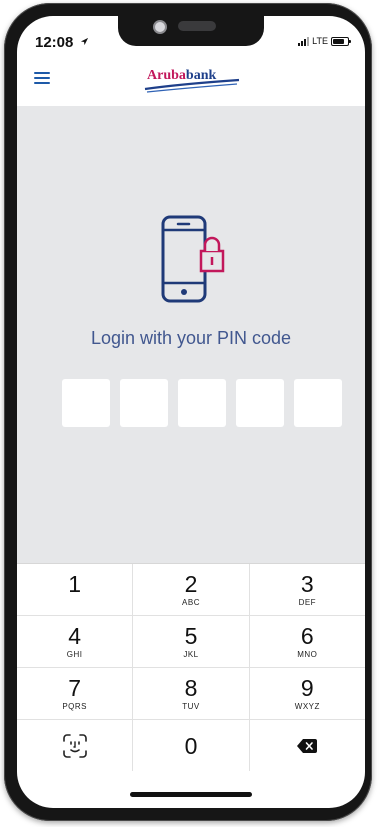 This screenshot has height=827, width=379. I want to click on battery-icon, so click(341, 41).